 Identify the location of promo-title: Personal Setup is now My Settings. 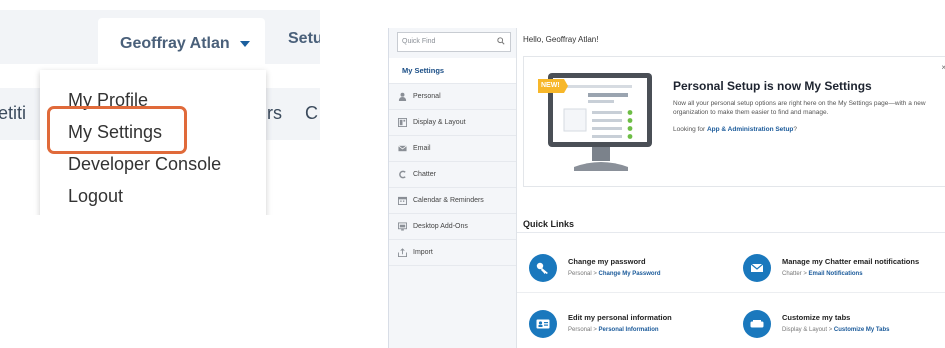
(772, 86).